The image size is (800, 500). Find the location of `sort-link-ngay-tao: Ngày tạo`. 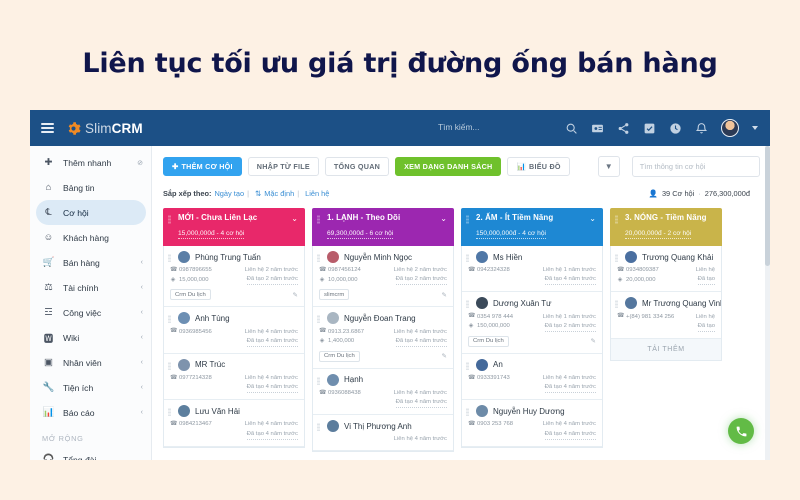

sort-link-ngay-tao: Ngày tạo is located at coordinates (229, 193).